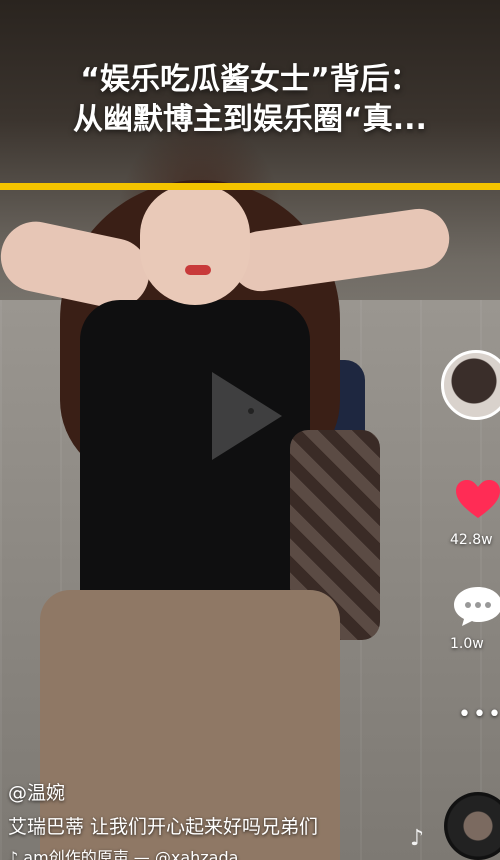 The image size is (500, 860). Describe the element at coordinates (417, 838) in the screenshot. I see `music-note-icon: ♪` at that location.